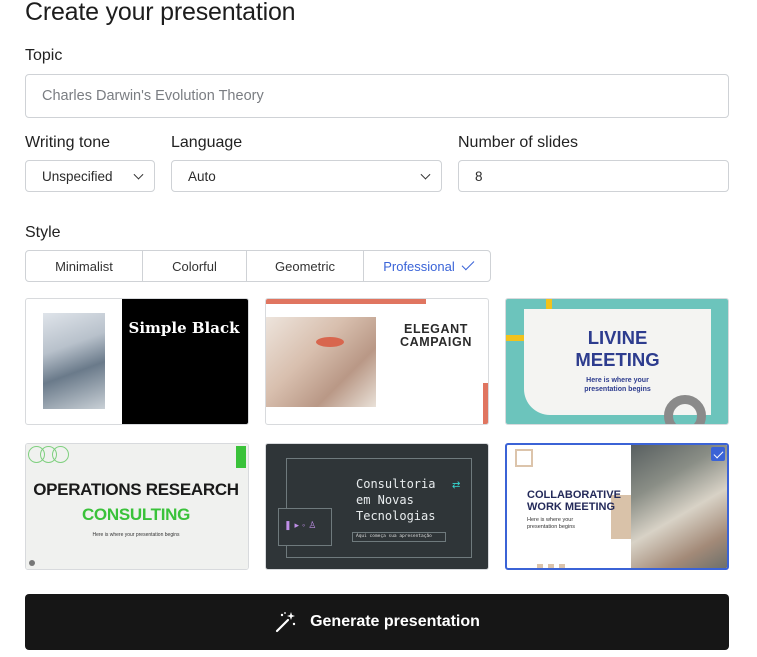 The height and width of the screenshot is (657, 757). Describe the element at coordinates (160, 13) in the screenshot. I see `page-title: Create your presentation` at that location.